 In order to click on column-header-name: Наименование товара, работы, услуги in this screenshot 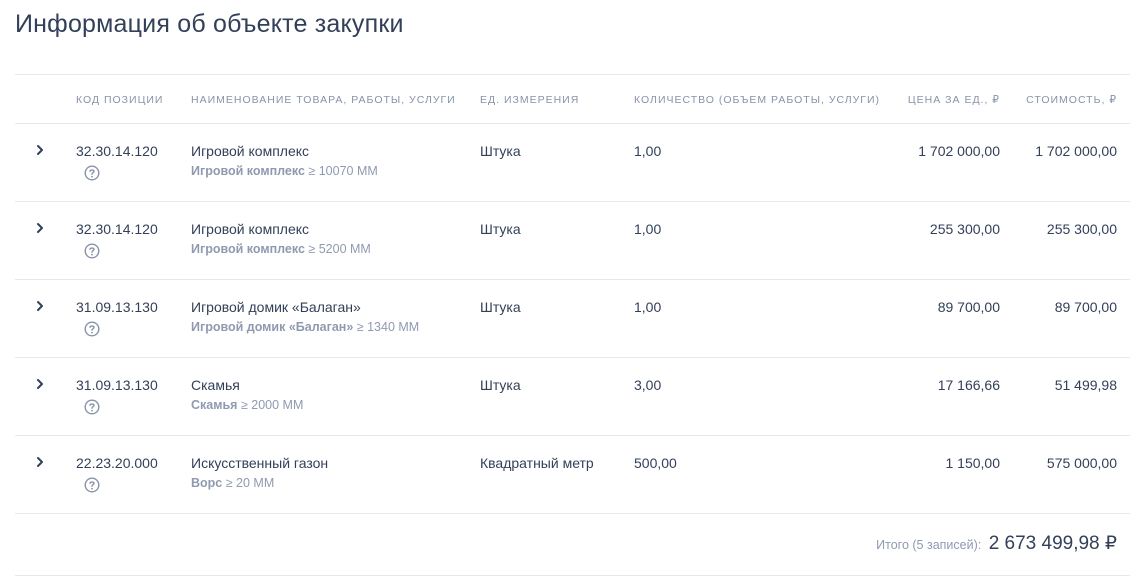, I will do `click(323, 100)`.